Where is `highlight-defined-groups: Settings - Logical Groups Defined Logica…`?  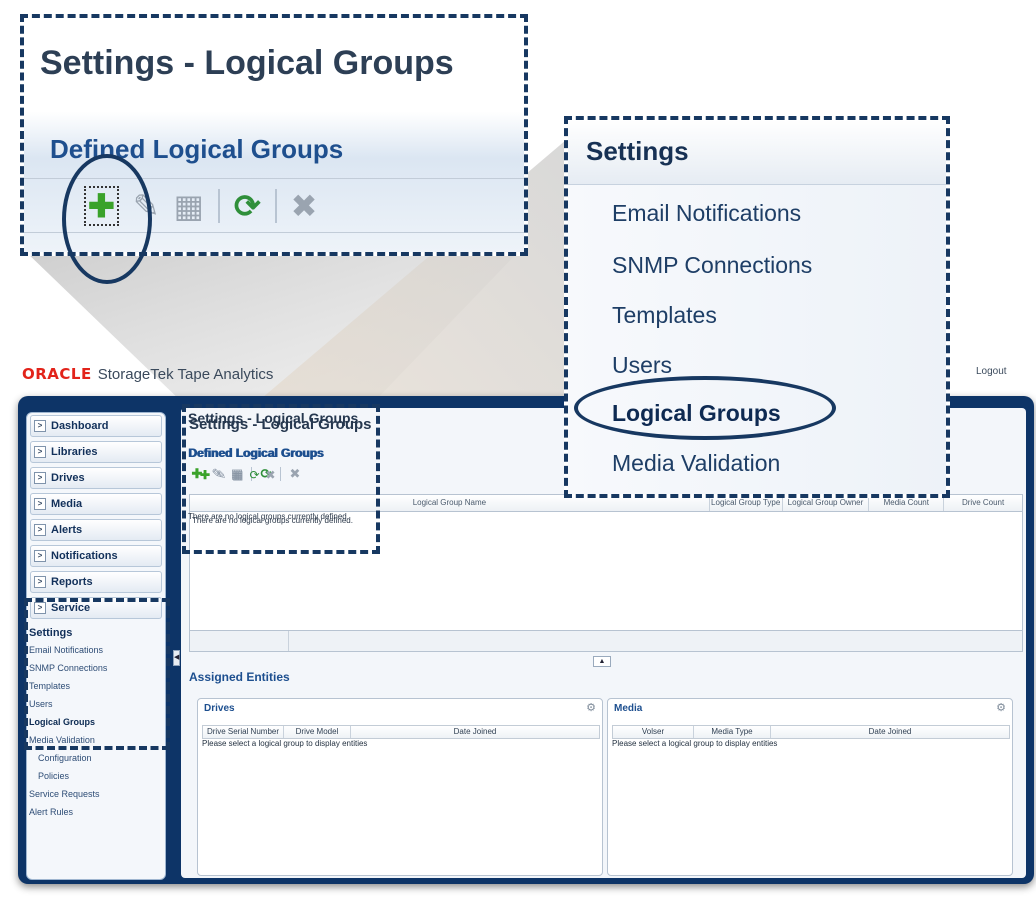 highlight-defined-groups: Settings - Logical Groups Defined Logica… is located at coordinates (281, 479).